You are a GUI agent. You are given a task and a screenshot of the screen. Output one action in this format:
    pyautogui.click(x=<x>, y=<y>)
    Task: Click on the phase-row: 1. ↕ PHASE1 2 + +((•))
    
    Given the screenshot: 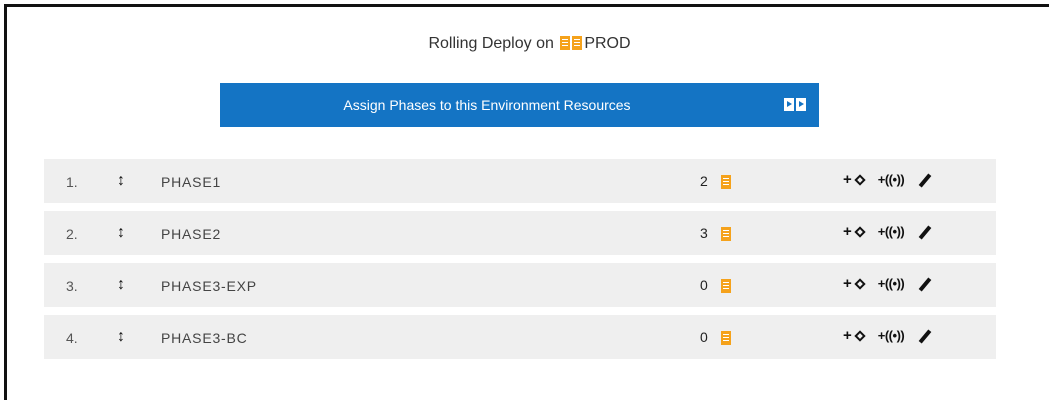 What is the action you would take?
    pyautogui.click(x=520, y=181)
    